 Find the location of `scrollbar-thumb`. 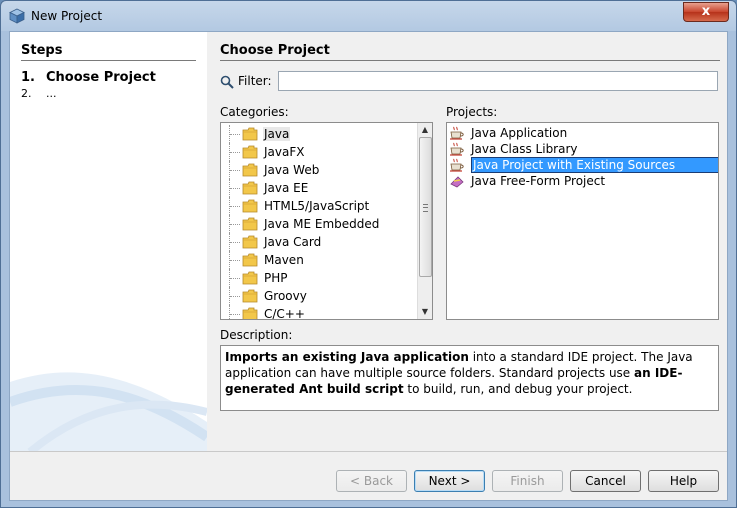

scrollbar-thumb is located at coordinates (425, 207).